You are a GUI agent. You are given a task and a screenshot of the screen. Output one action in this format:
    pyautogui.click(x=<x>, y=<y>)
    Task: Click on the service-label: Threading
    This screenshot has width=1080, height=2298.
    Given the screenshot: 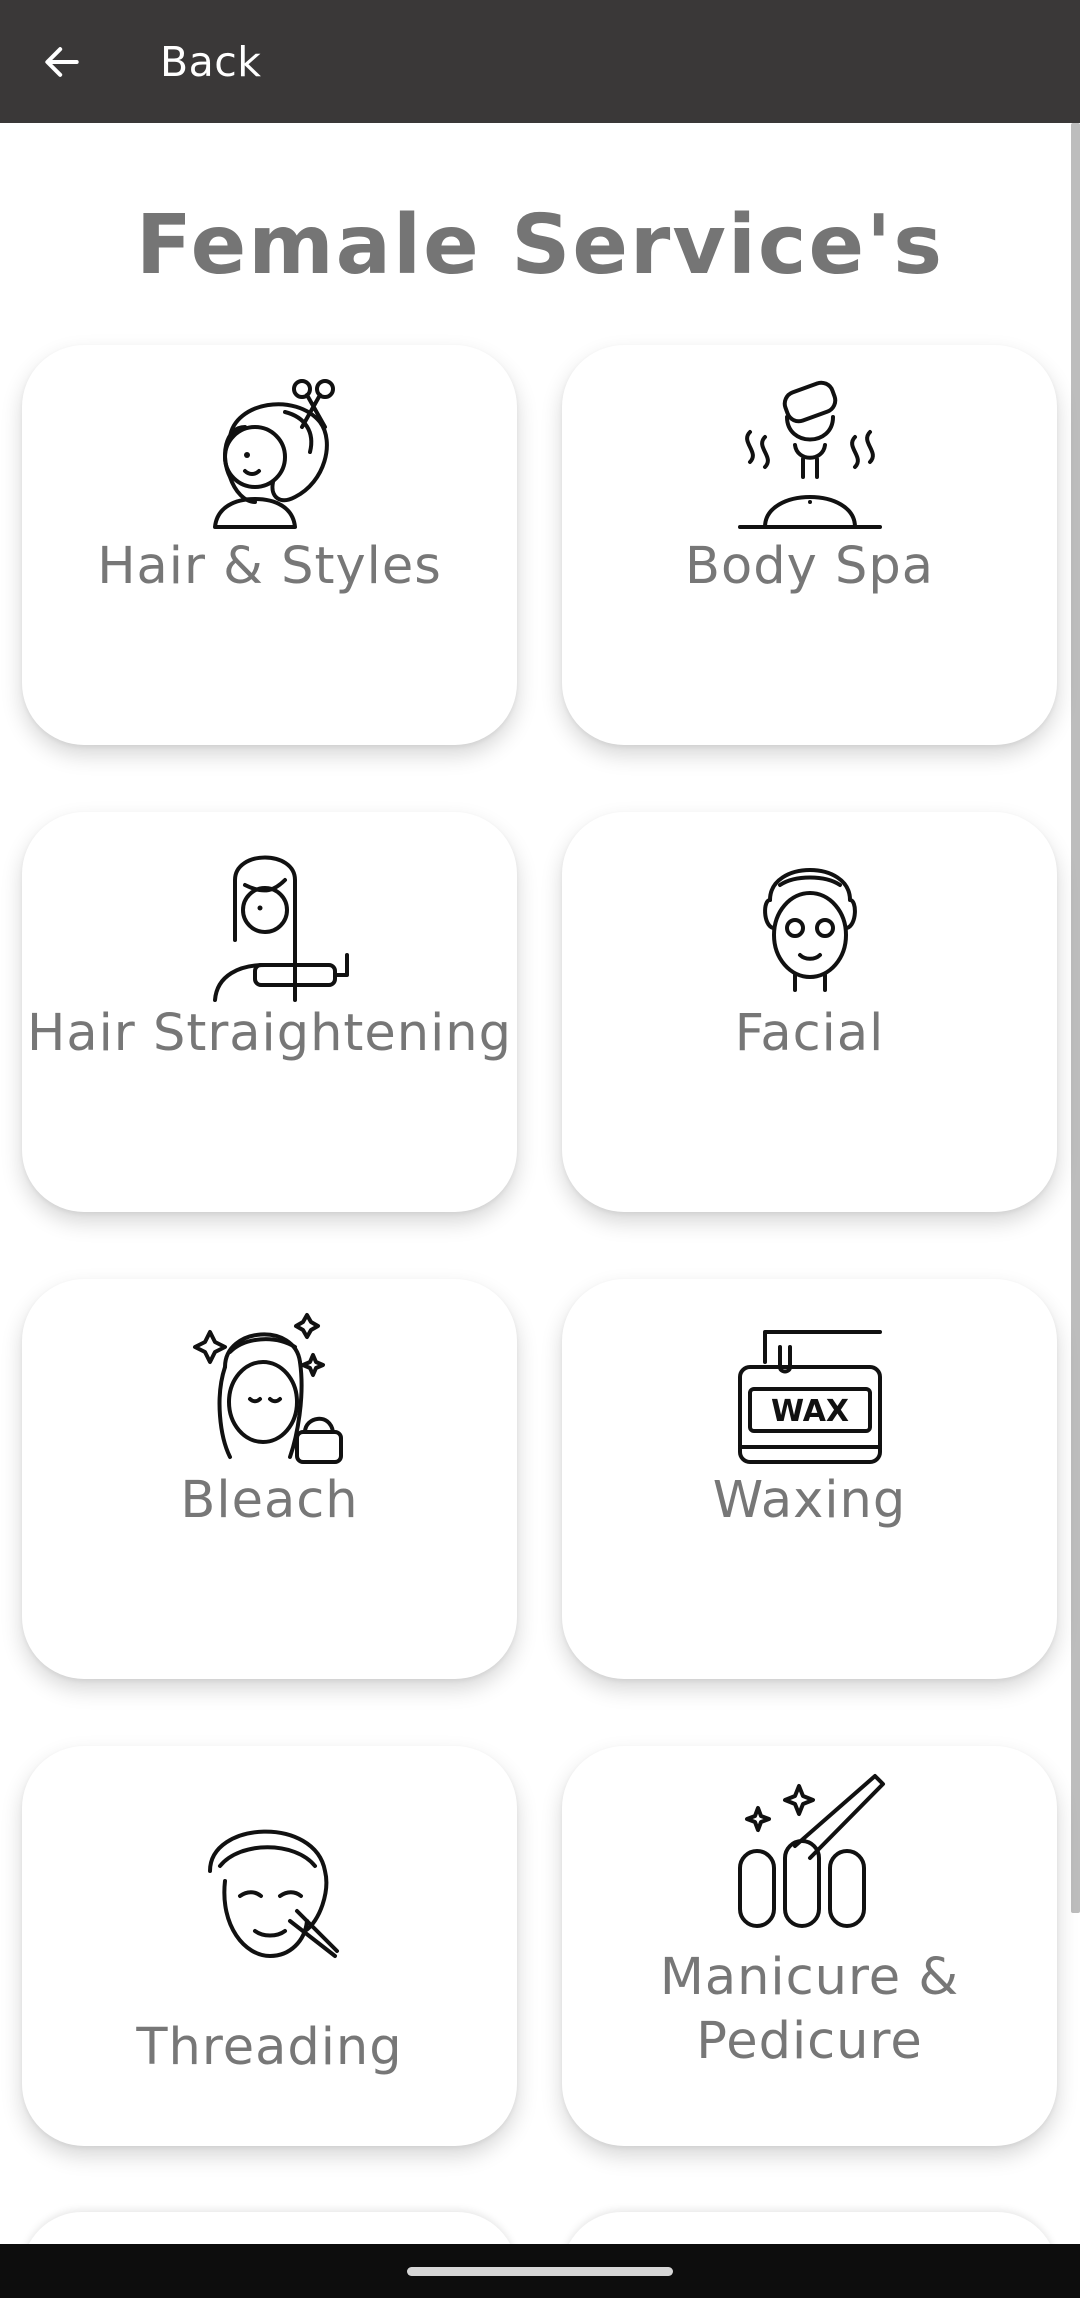 What is the action you would take?
    pyautogui.click(x=269, y=2047)
    